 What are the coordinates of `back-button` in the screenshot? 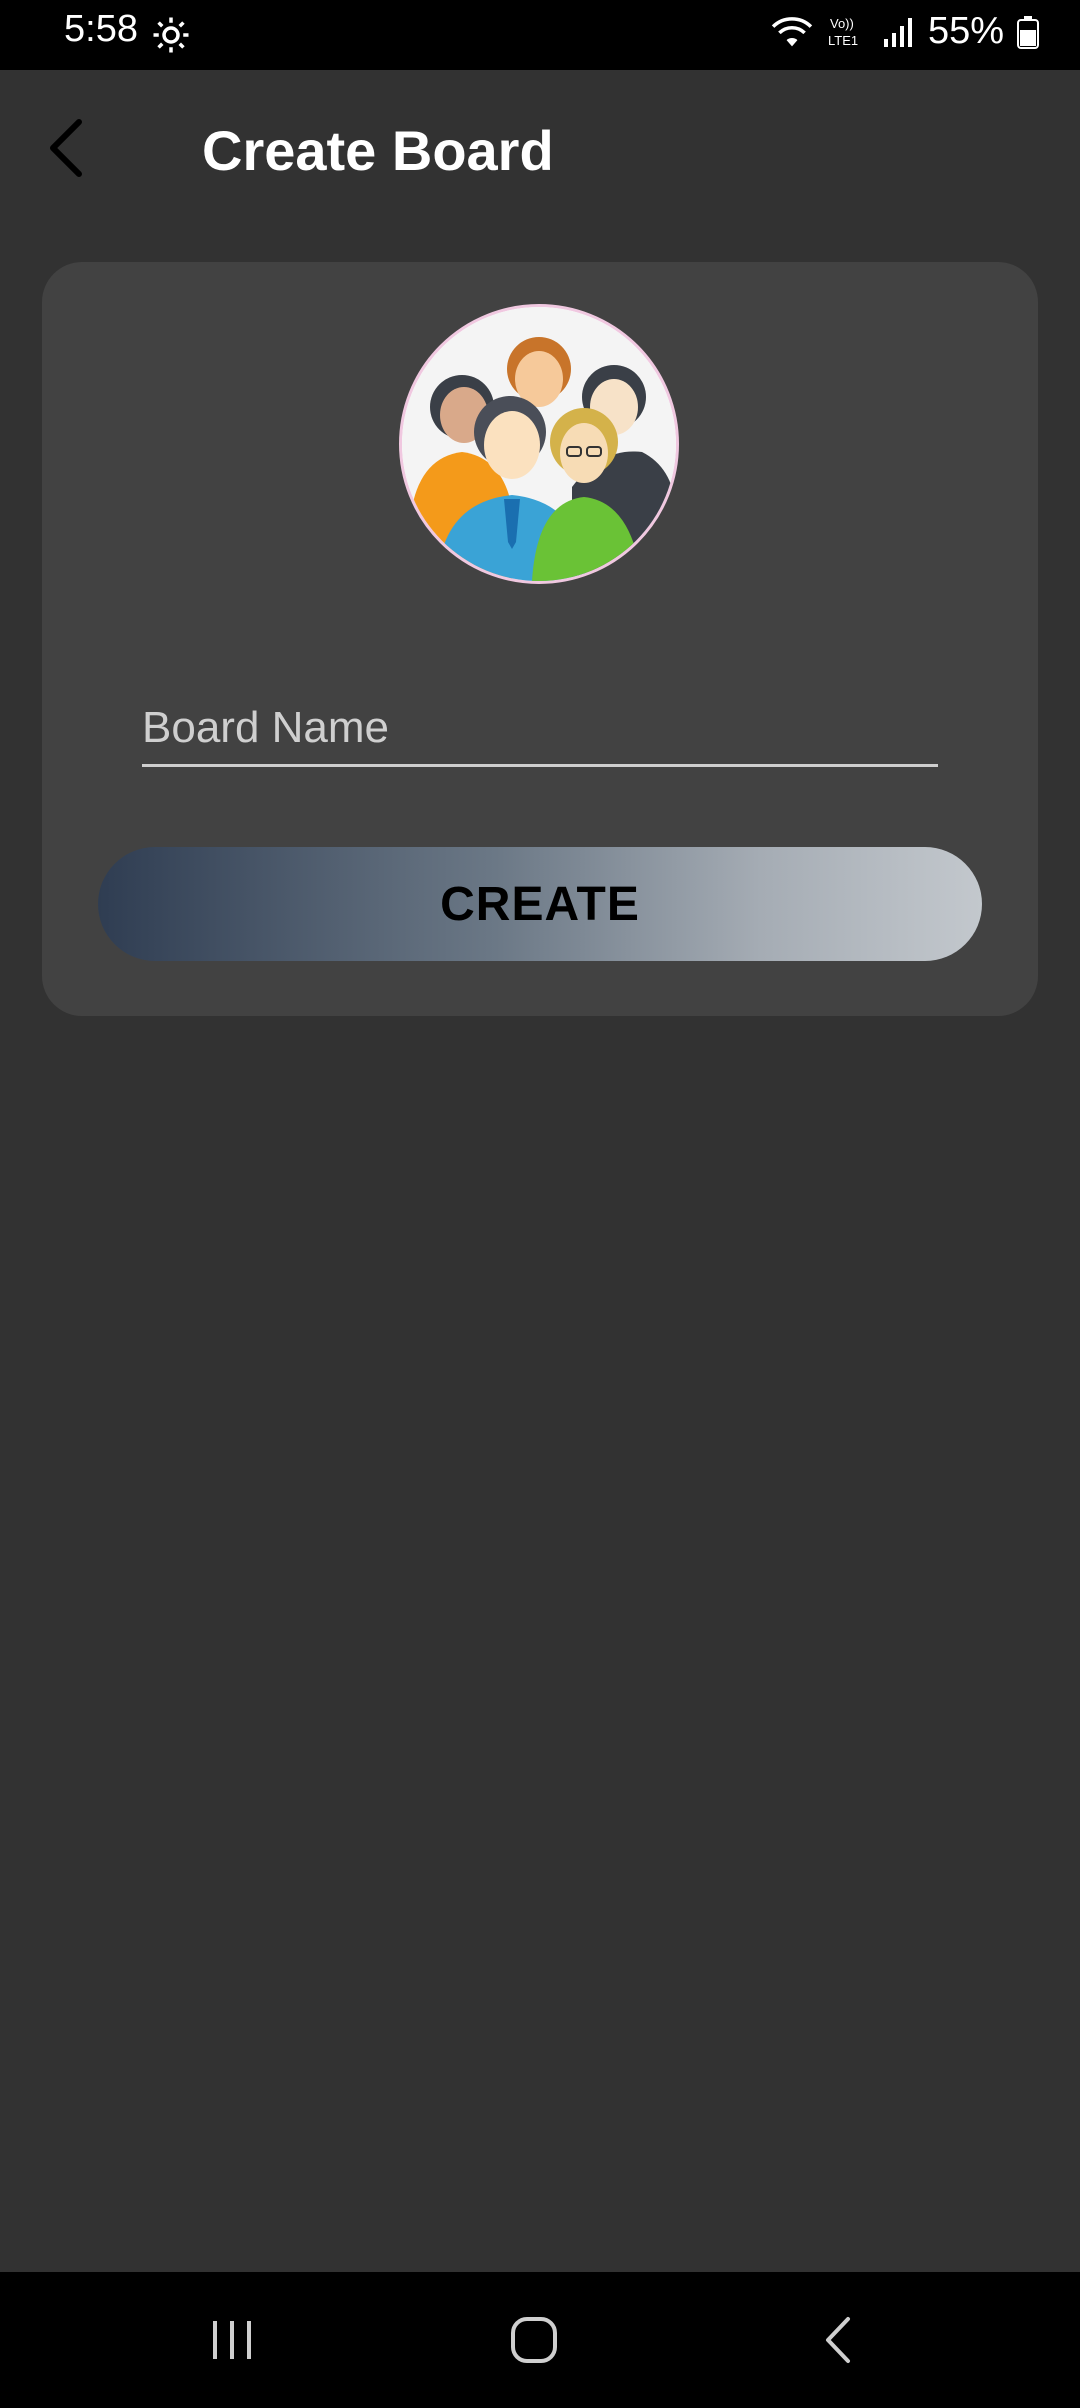 It's located at (65, 150).